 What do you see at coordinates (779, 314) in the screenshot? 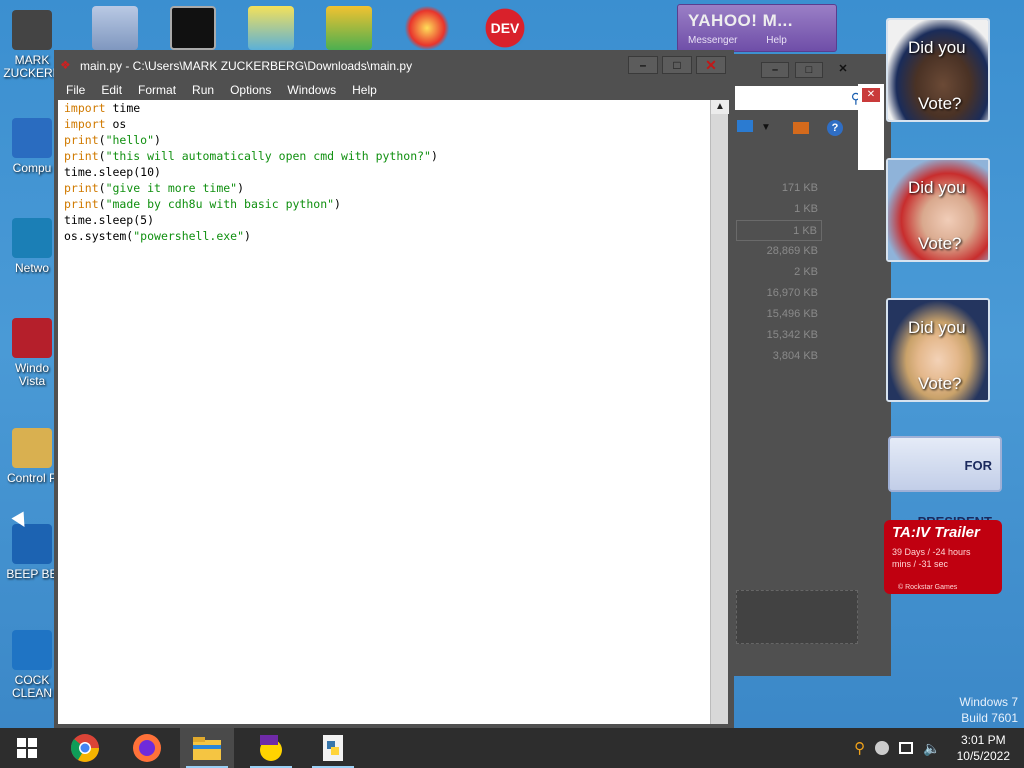
I see `file-size-cell: 15,496 KB` at bounding box center [779, 314].